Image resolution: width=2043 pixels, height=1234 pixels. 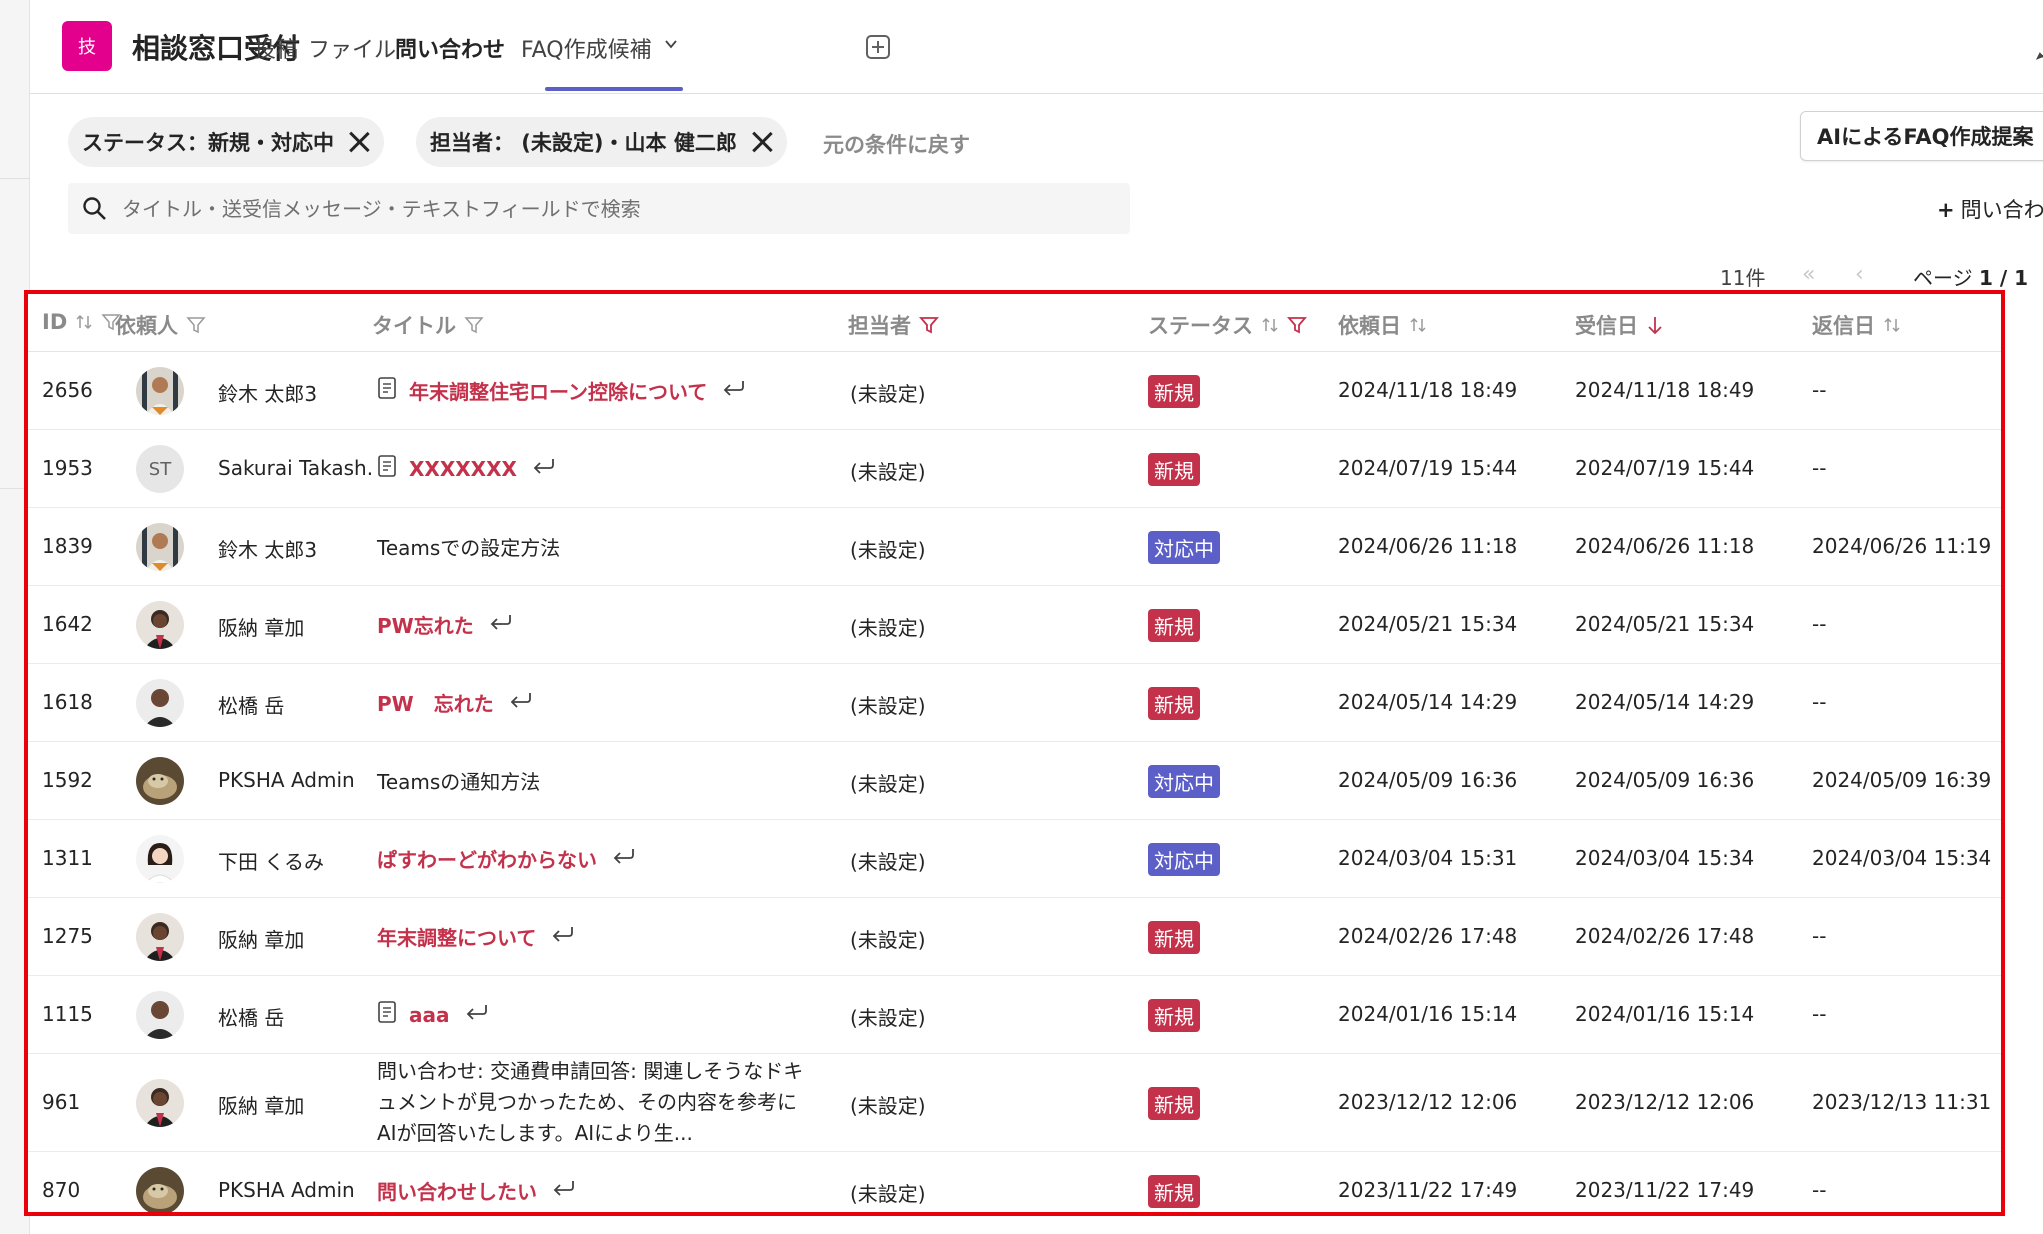 What do you see at coordinates (1428, 780) in the screenshot?
I see `requested-date: 2024/05/09 16:36` at bounding box center [1428, 780].